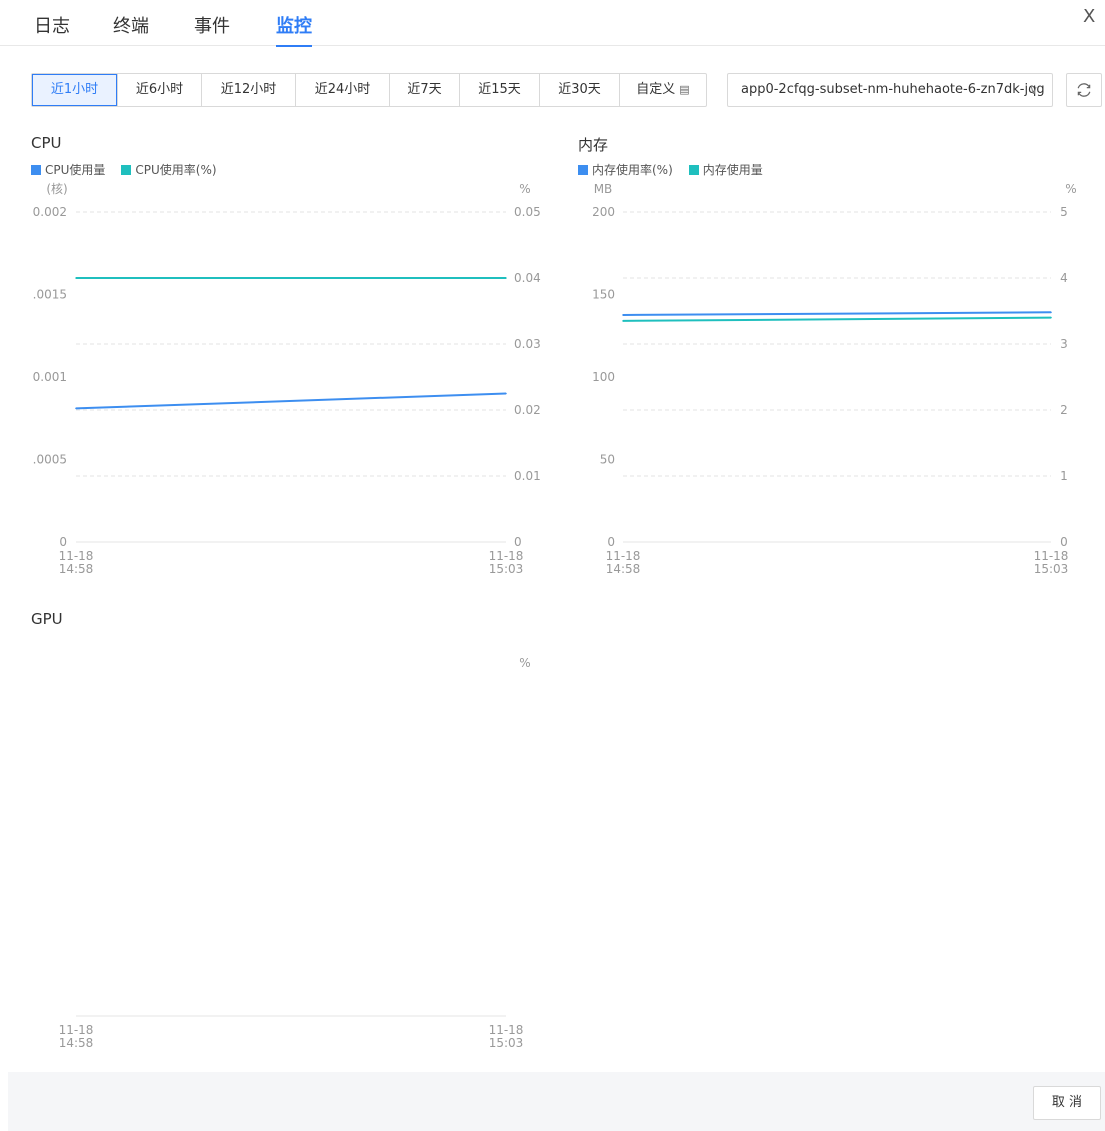  I want to click on cpu-chart-title: CPU, so click(46, 143).